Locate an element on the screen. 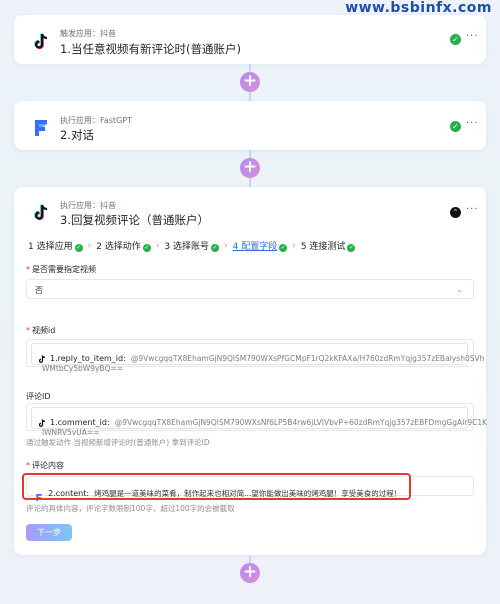 This screenshot has width=500, height=604. specify-video-label: * 是否需要指定视频 is located at coordinates (61, 269).